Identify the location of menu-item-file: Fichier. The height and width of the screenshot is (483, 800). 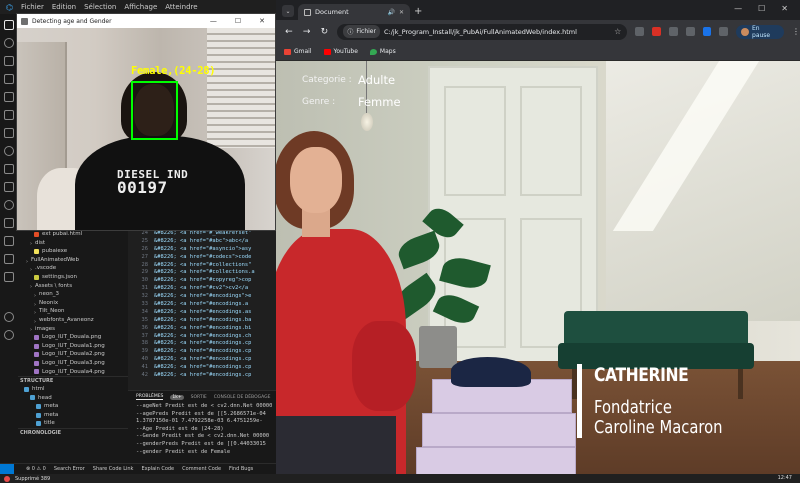
(32, 7).